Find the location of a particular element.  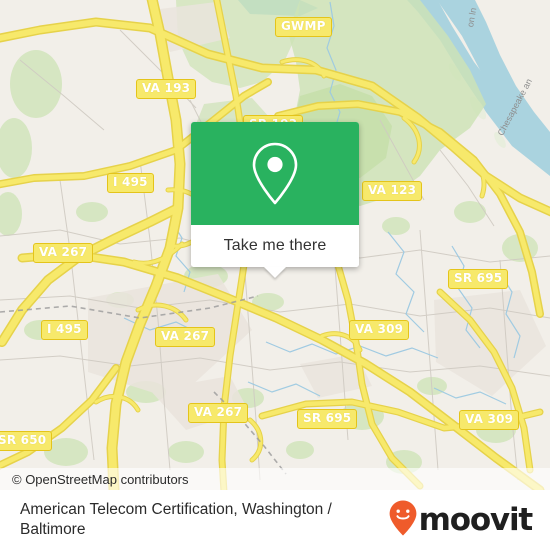

map-attribution-bar: © OpenStreetMap contributors is located at coordinates (275, 479).